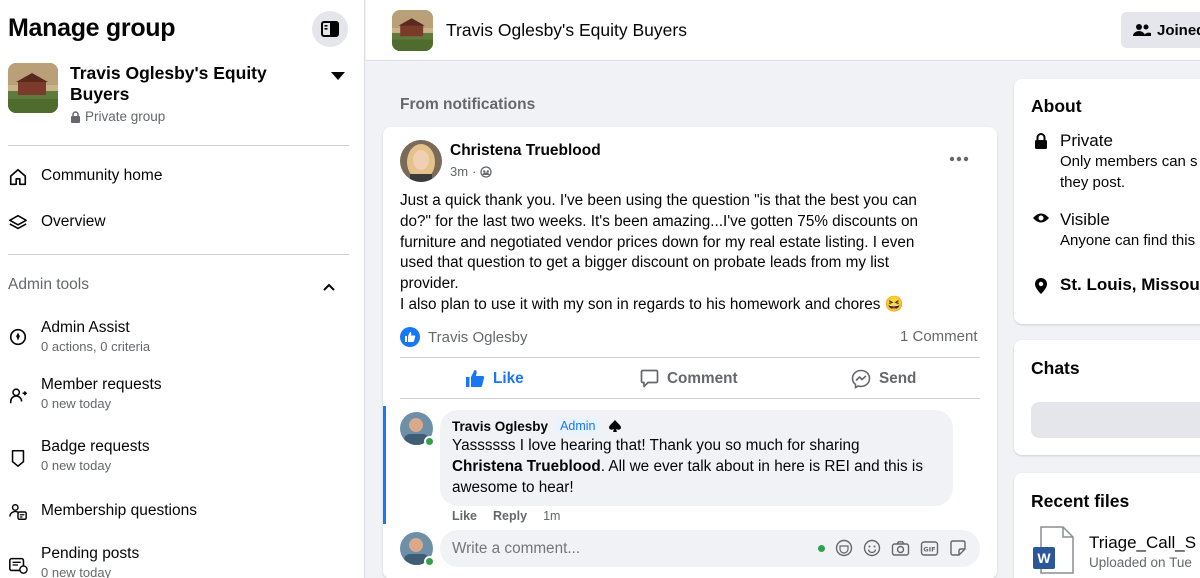 This screenshot has width=1200, height=578. I want to click on nav-label: Community home, so click(102, 175).